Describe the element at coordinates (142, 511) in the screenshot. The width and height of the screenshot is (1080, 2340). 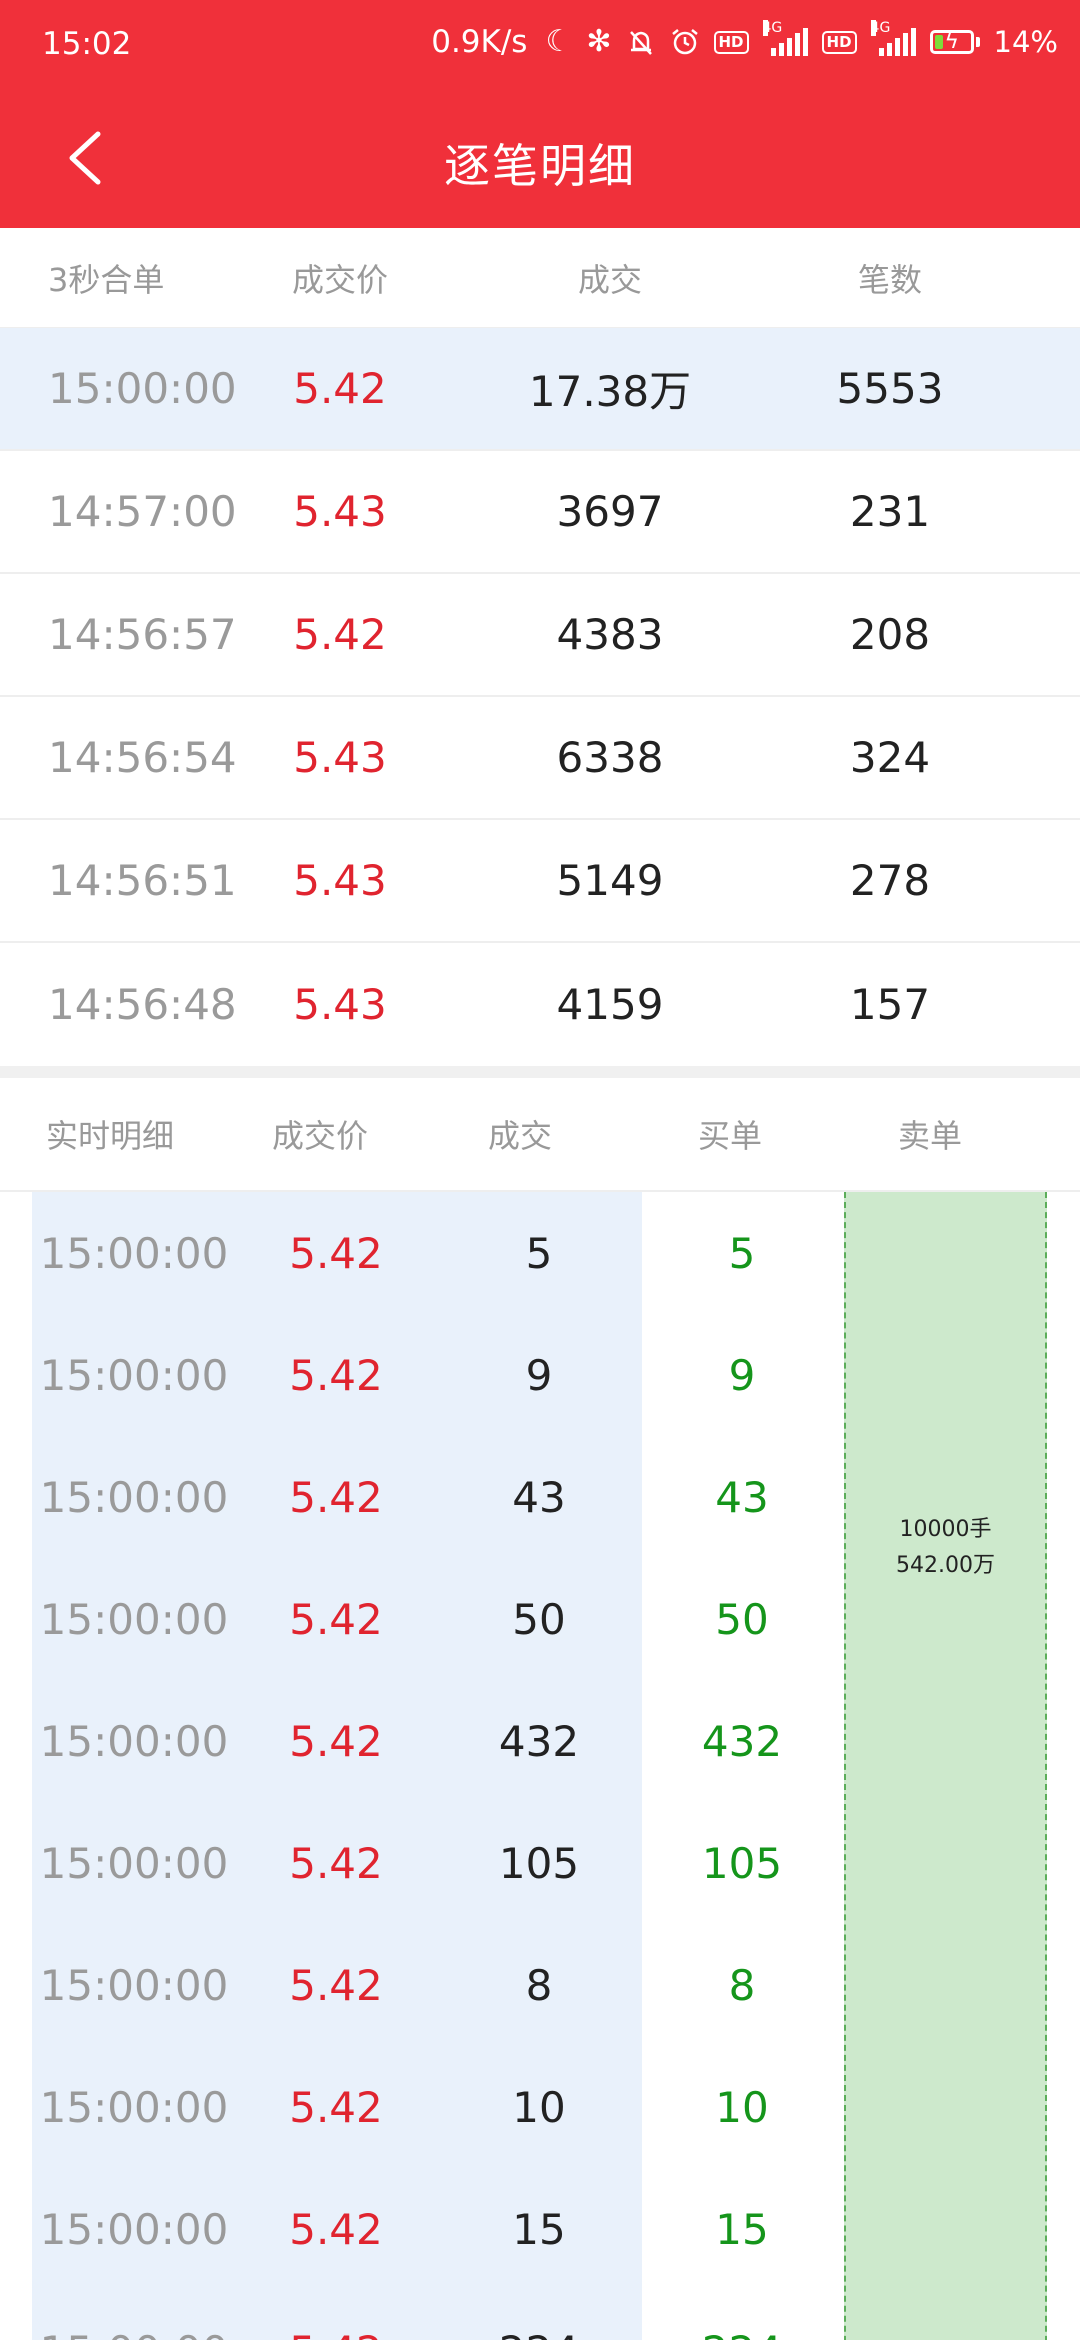
I see `trade-time: 14:57:00` at that location.